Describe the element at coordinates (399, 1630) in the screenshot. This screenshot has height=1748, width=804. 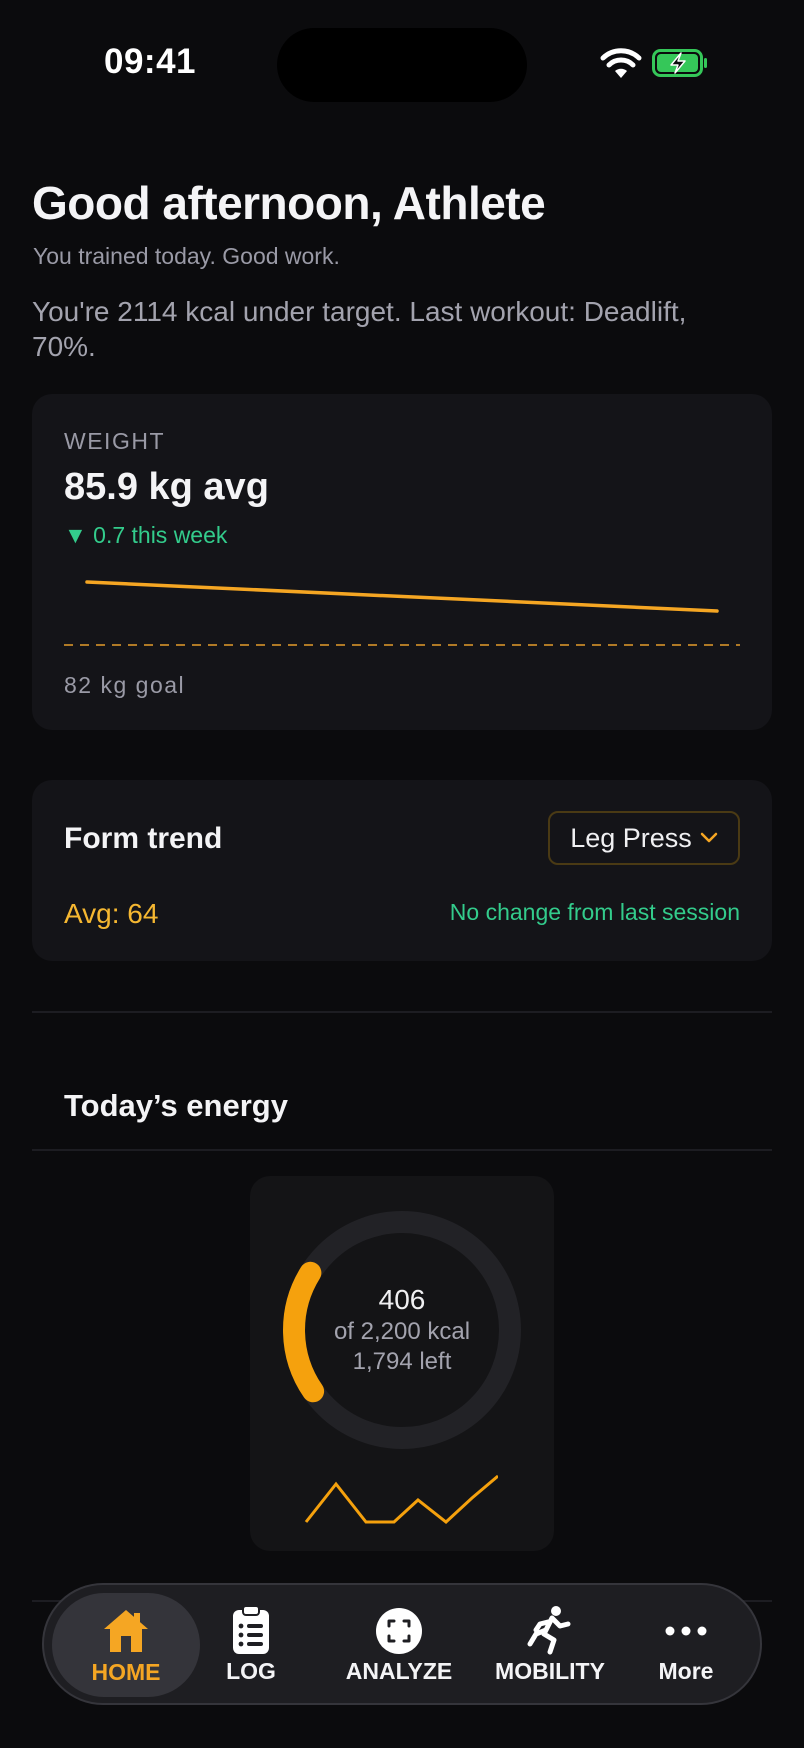
I see `scan-icon` at that location.